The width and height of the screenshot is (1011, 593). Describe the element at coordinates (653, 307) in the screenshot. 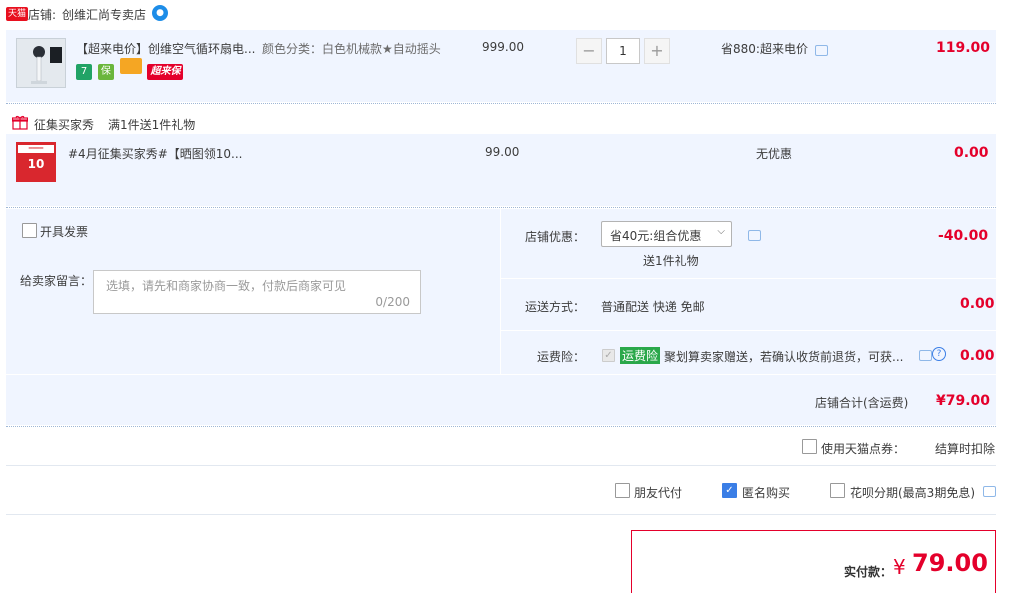

I see `delivery-value: 普通配送 快递 免邮` at that location.